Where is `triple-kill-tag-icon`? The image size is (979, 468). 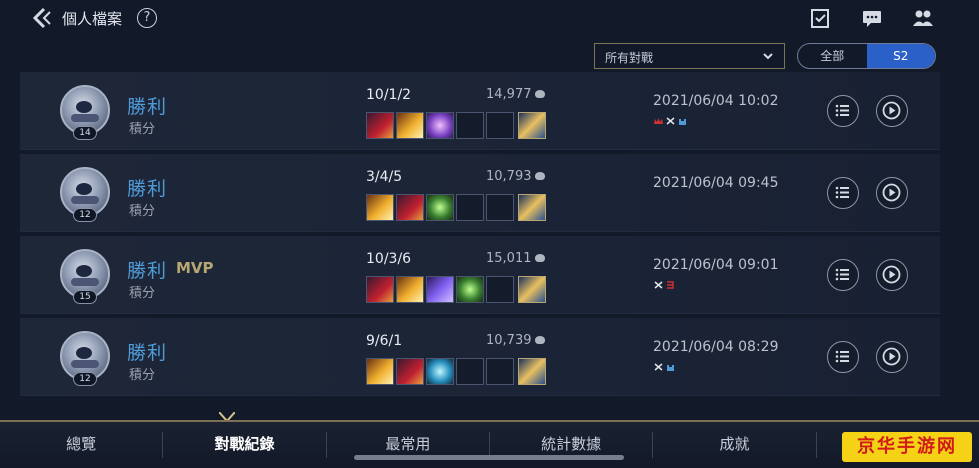 triple-kill-tag-icon is located at coordinates (670, 285).